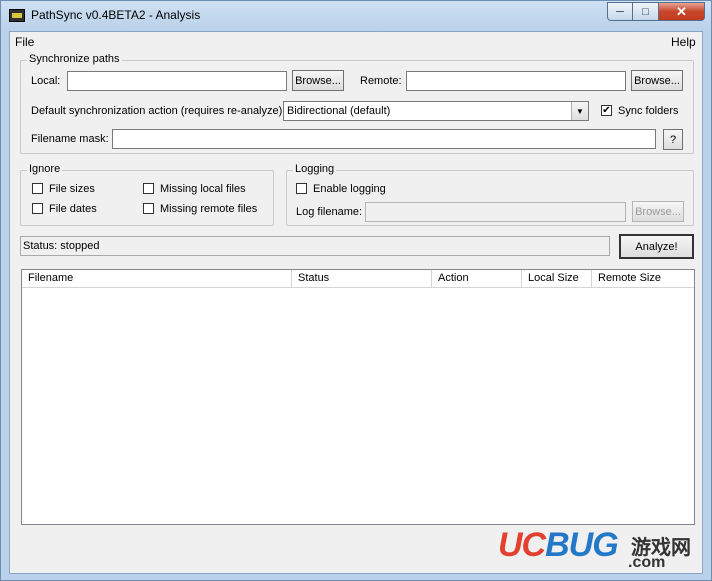 Image resolution: width=712 pixels, height=581 pixels. I want to click on status-bar: Status: stopped, so click(315, 246).